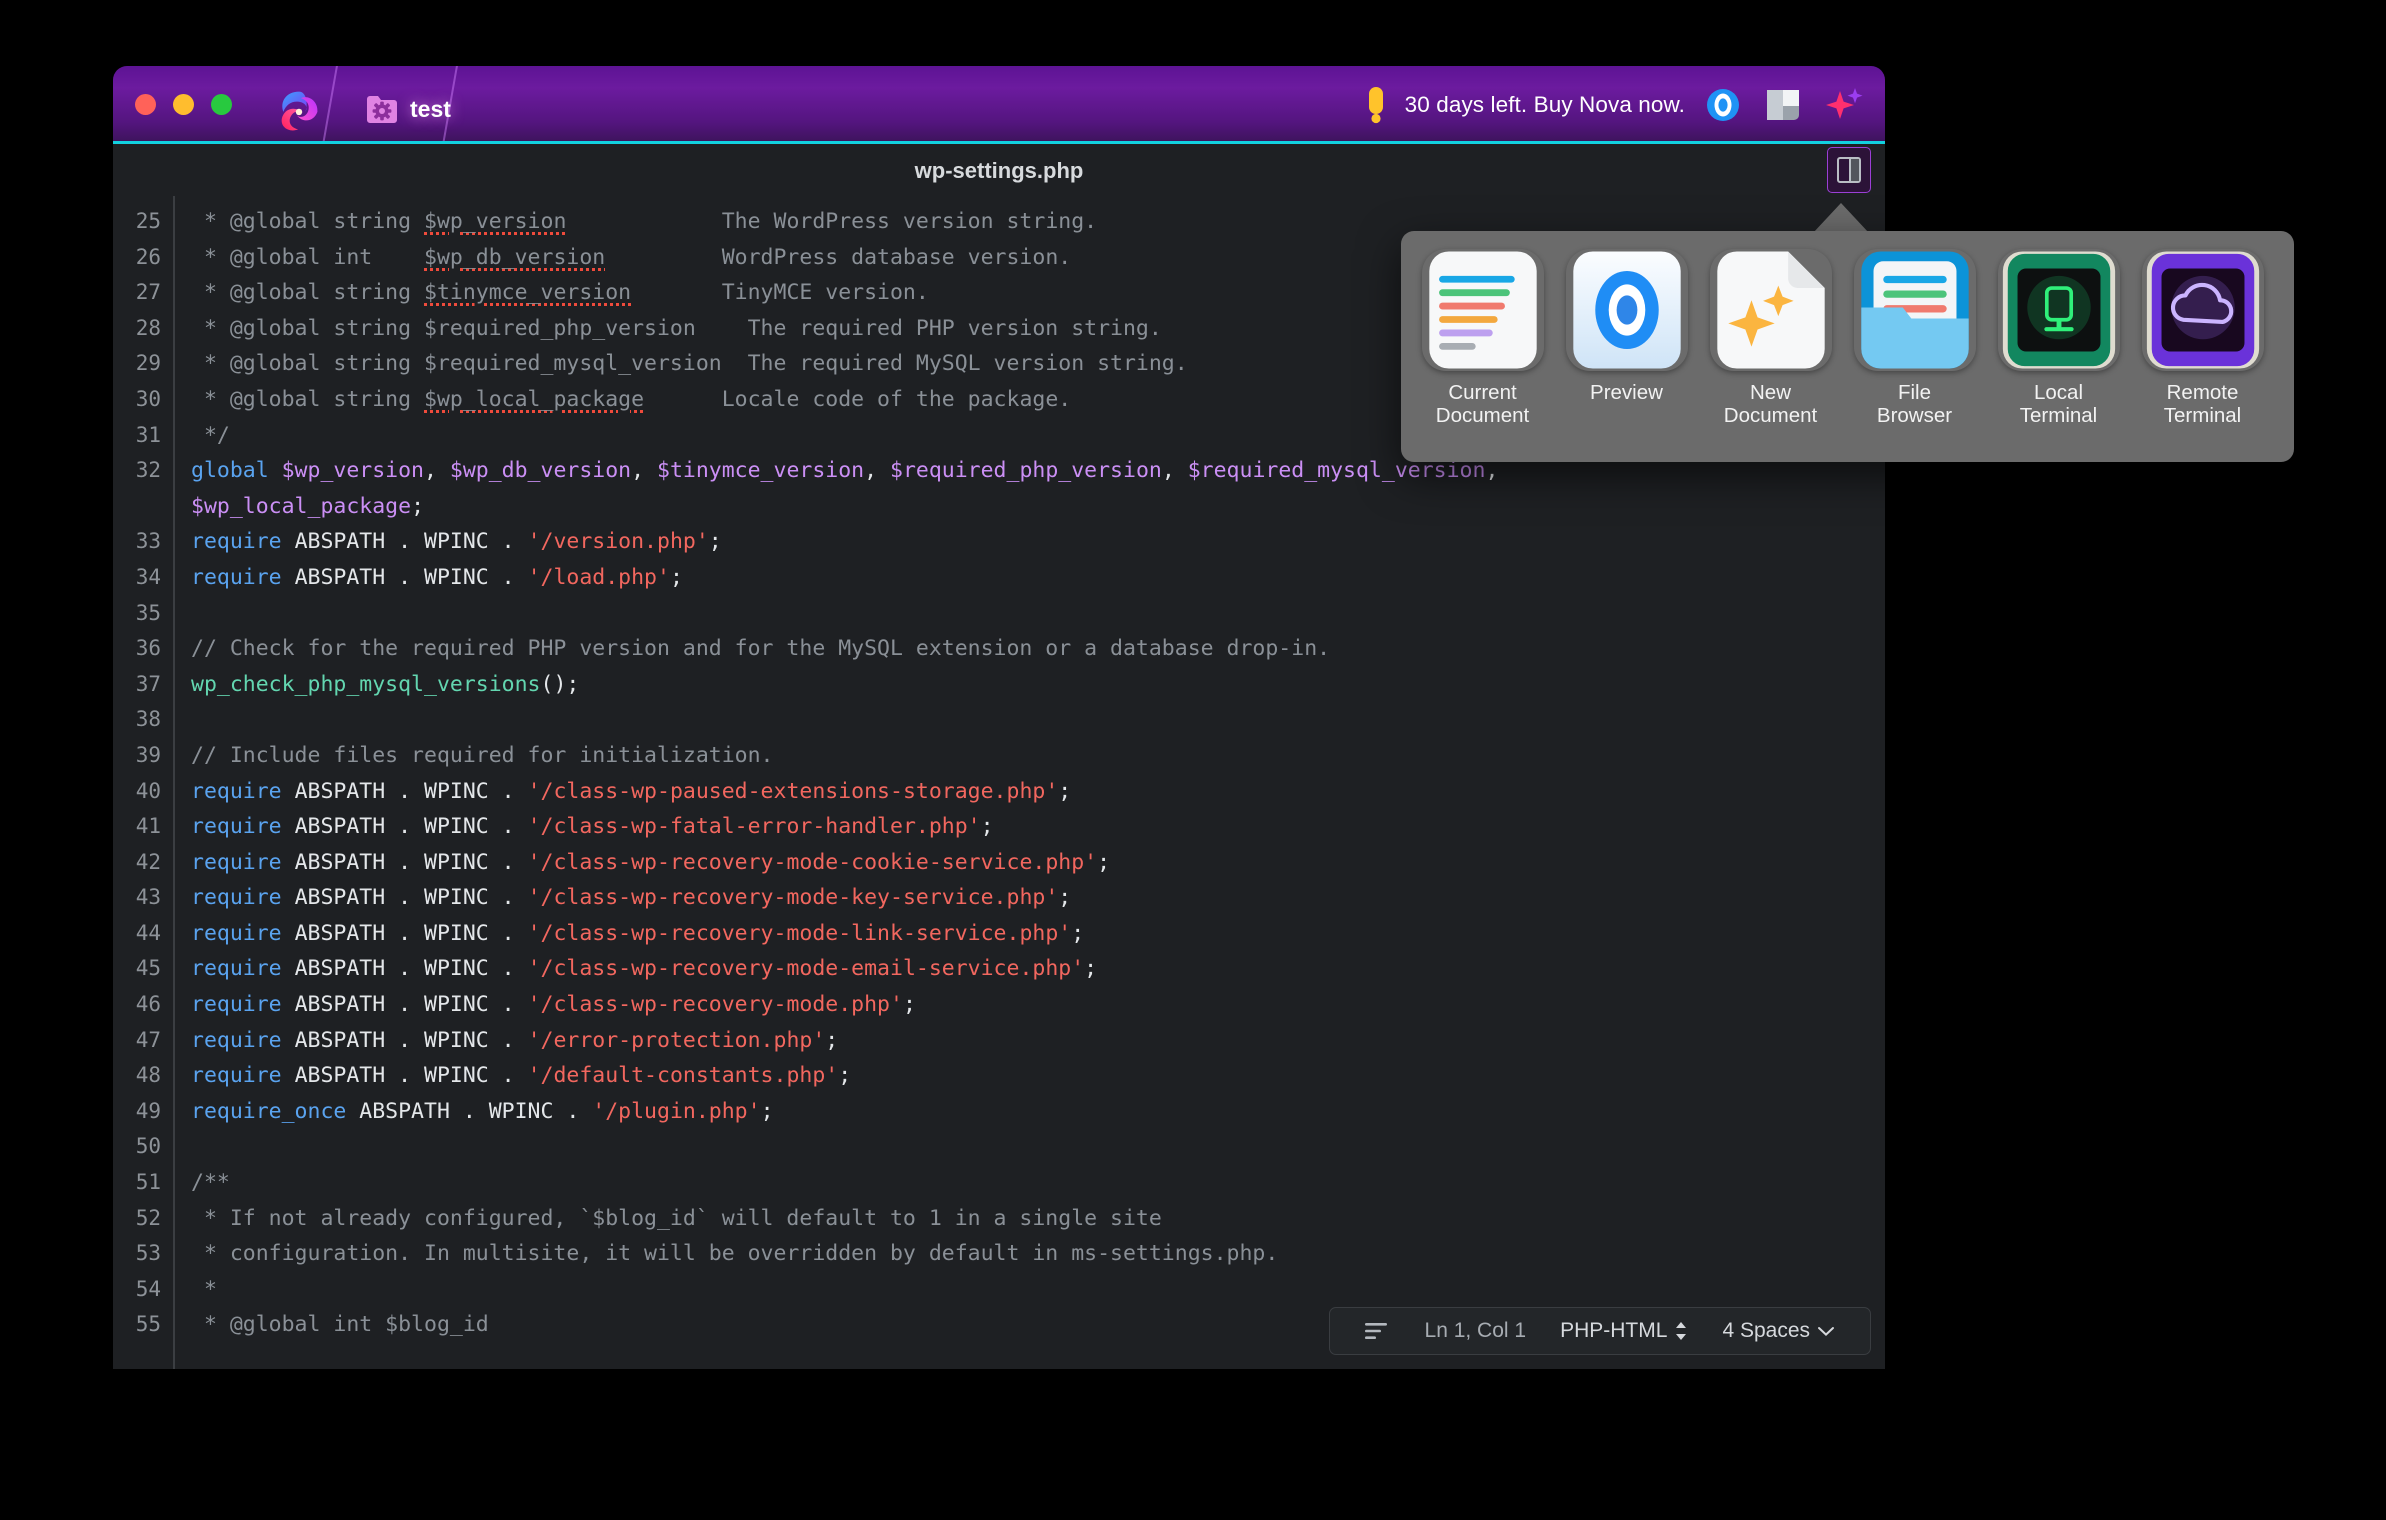 Image resolution: width=2386 pixels, height=1520 pixels. What do you see at coordinates (1038, 507) in the screenshot?
I see `code-line: $wp_local_package;` at bounding box center [1038, 507].